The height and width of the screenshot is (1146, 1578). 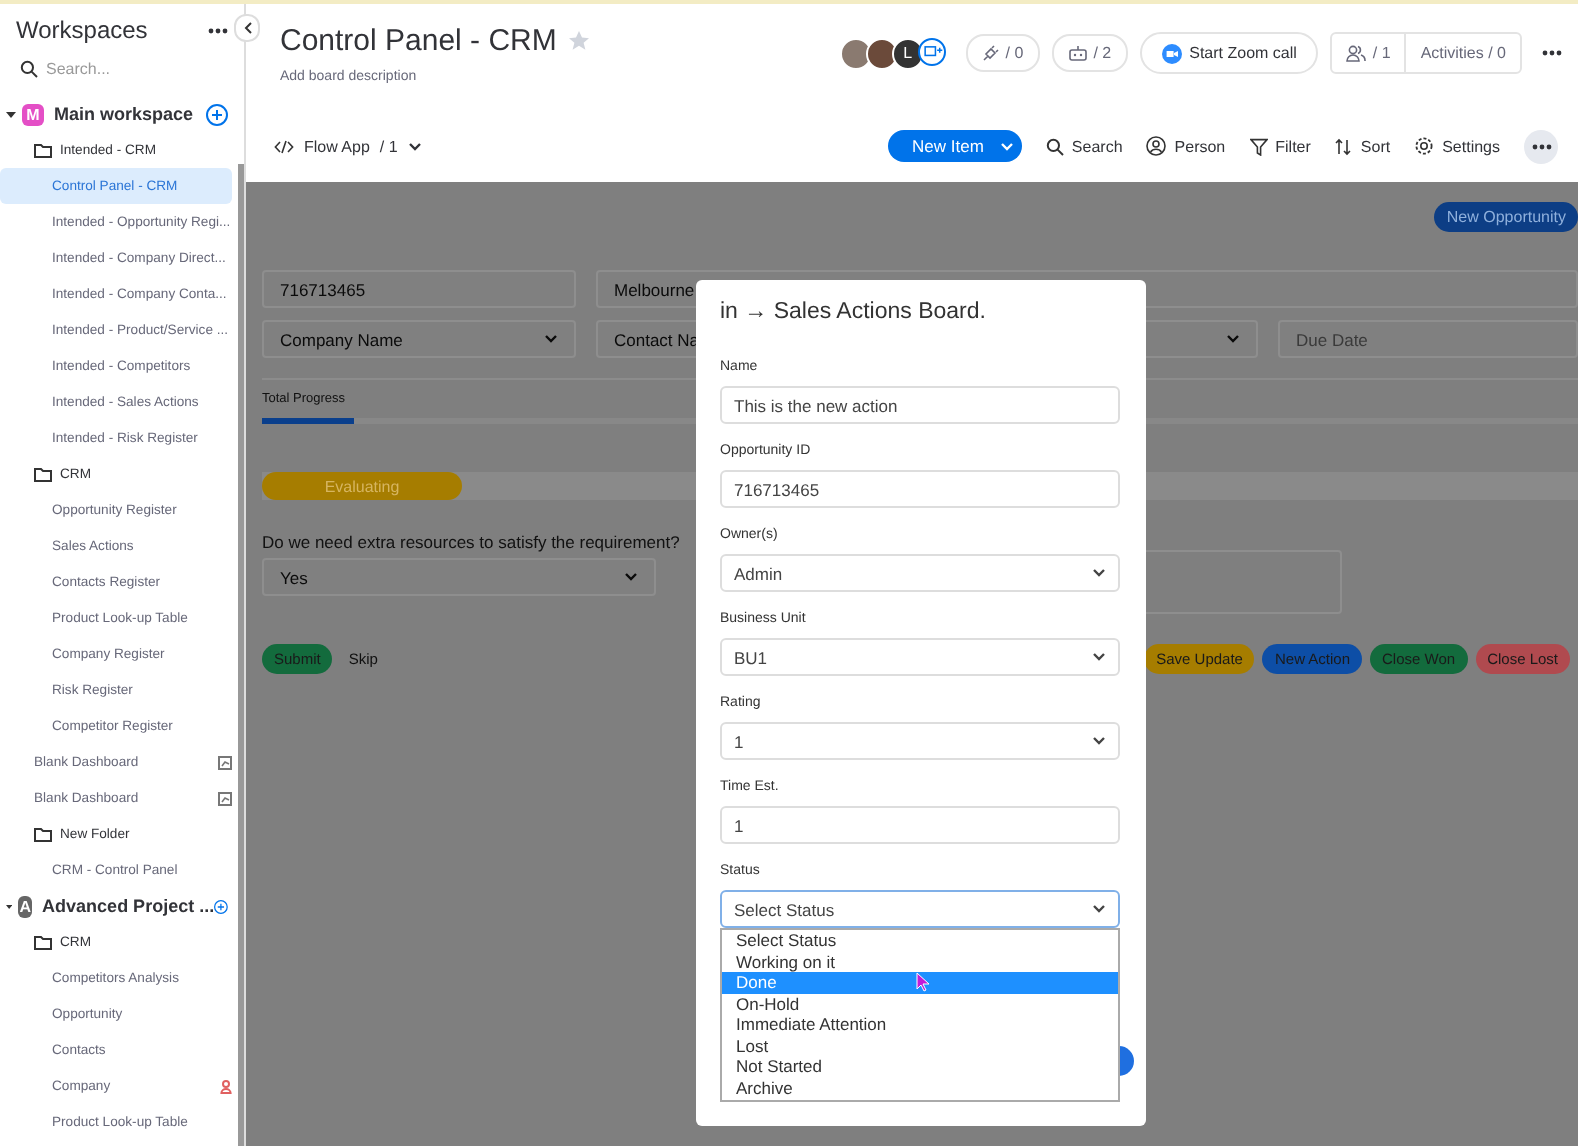 What do you see at coordinates (459, 577) in the screenshot?
I see `select-field: Yes` at bounding box center [459, 577].